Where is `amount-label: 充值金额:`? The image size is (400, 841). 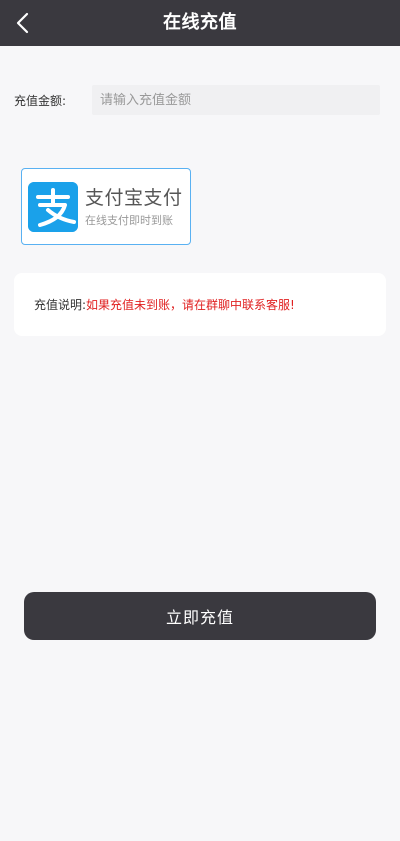 amount-label: 充值金额: is located at coordinates (40, 100).